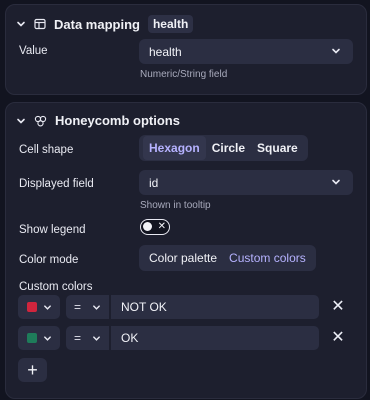 Image resolution: width=370 pixels, height=400 pixels. What do you see at coordinates (130, 338) in the screenshot?
I see `rule-value: OK` at bounding box center [130, 338].